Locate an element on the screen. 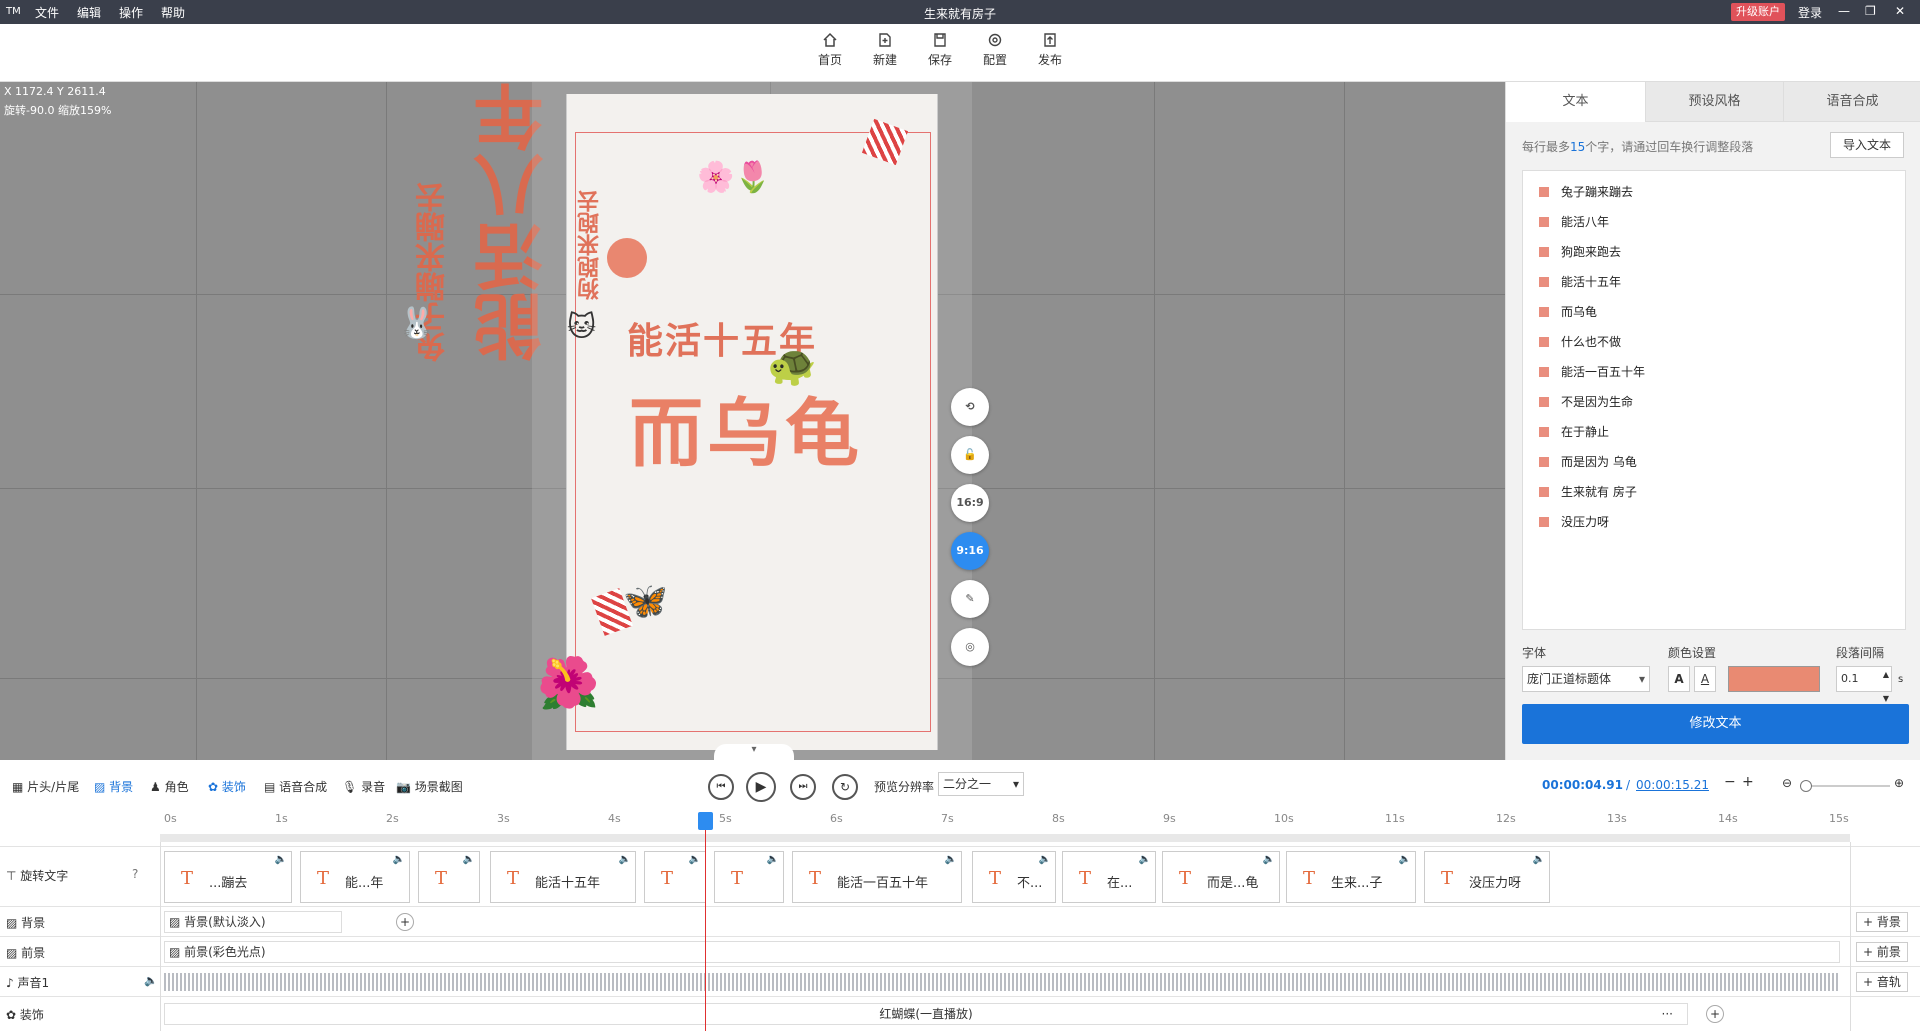  home-button: 首页 is located at coordinates (830, 50).